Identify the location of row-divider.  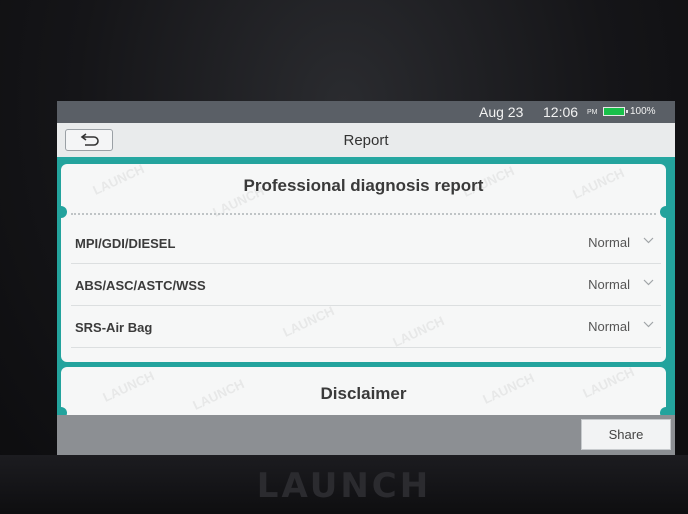
(366, 347).